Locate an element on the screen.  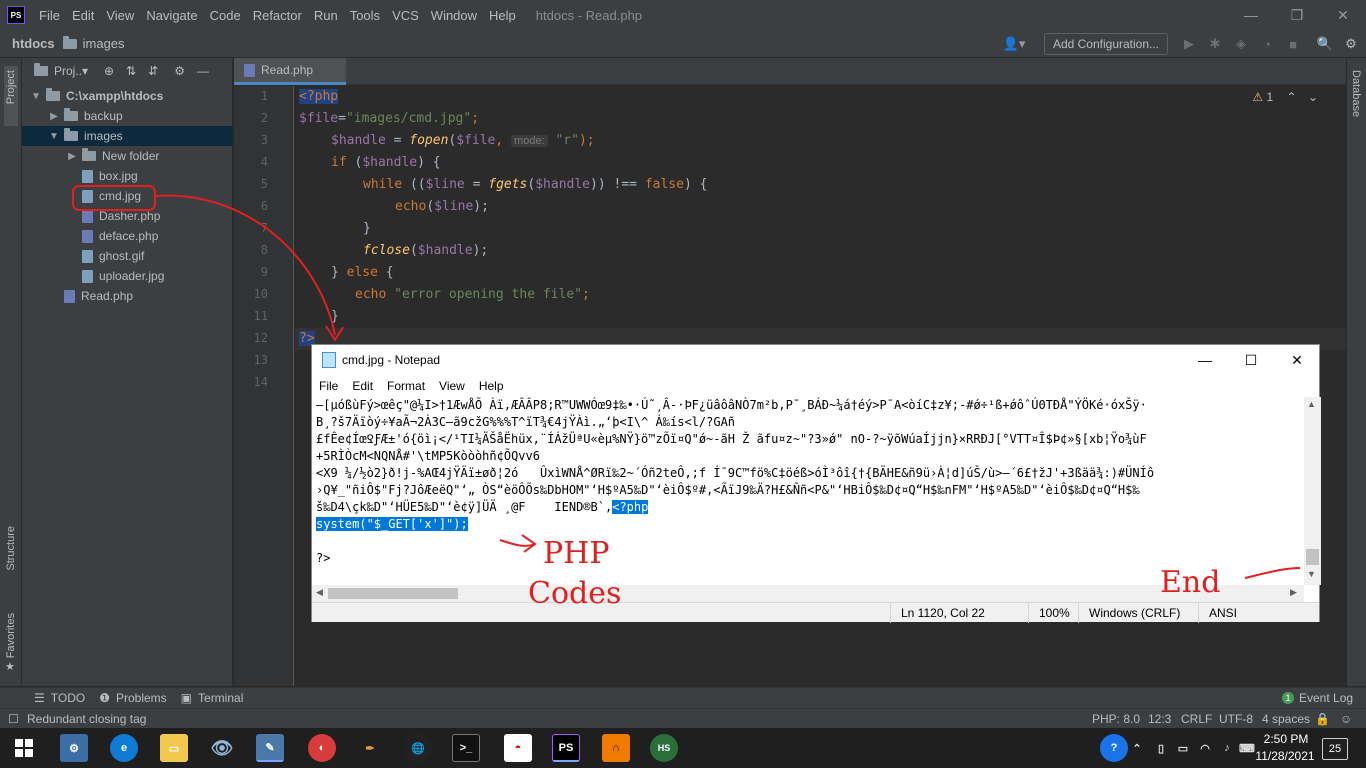
notepad-taskbar-icon: ✎ is located at coordinates (270, 748).